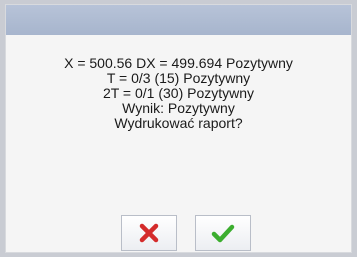 The width and height of the screenshot is (357, 257). I want to click on red-x-icon, so click(149, 233).